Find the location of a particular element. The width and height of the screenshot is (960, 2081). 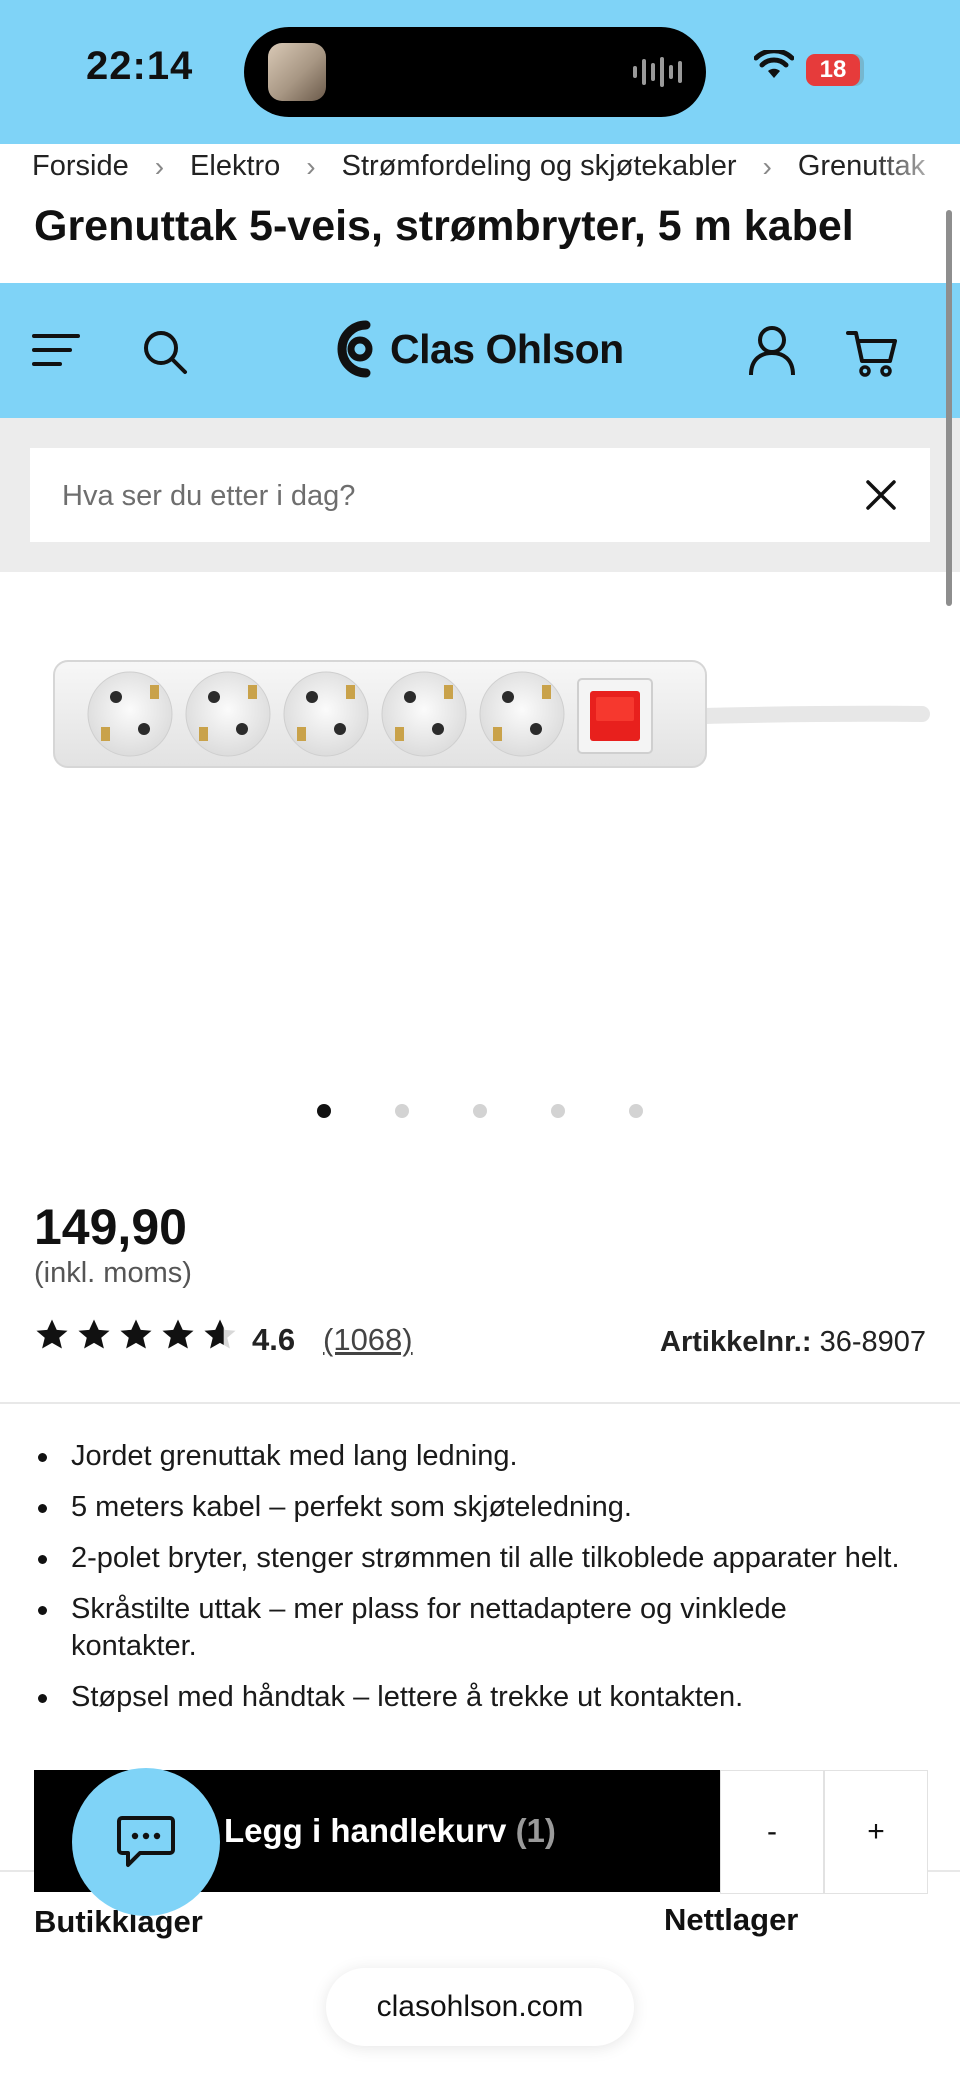

rating-value: 4.6 is located at coordinates (274, 1339).